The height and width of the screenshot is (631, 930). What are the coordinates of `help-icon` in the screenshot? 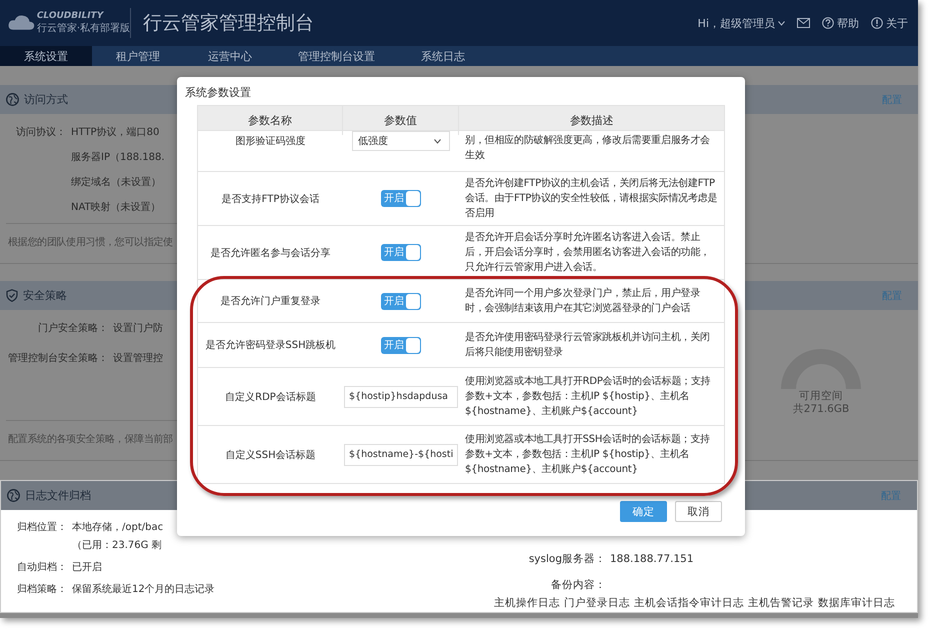 It's located at (828, 23).